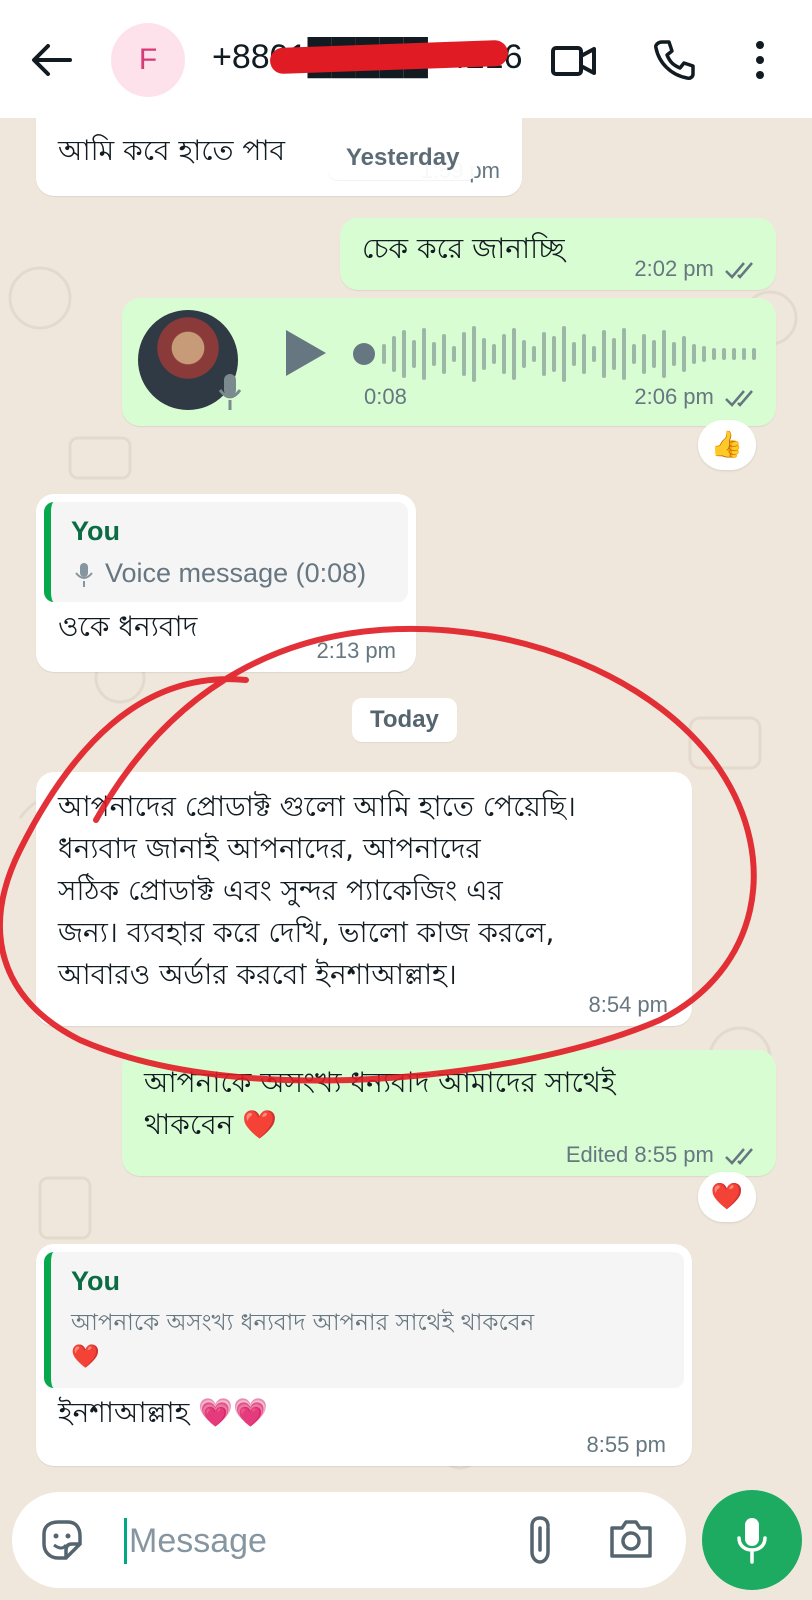 The image size is (812, 1600). What do you see at coordinates (172, 150) in the screenshot?
I see `message-text: আমি কবে হাতে পাব` at bounding box center [172, 150].